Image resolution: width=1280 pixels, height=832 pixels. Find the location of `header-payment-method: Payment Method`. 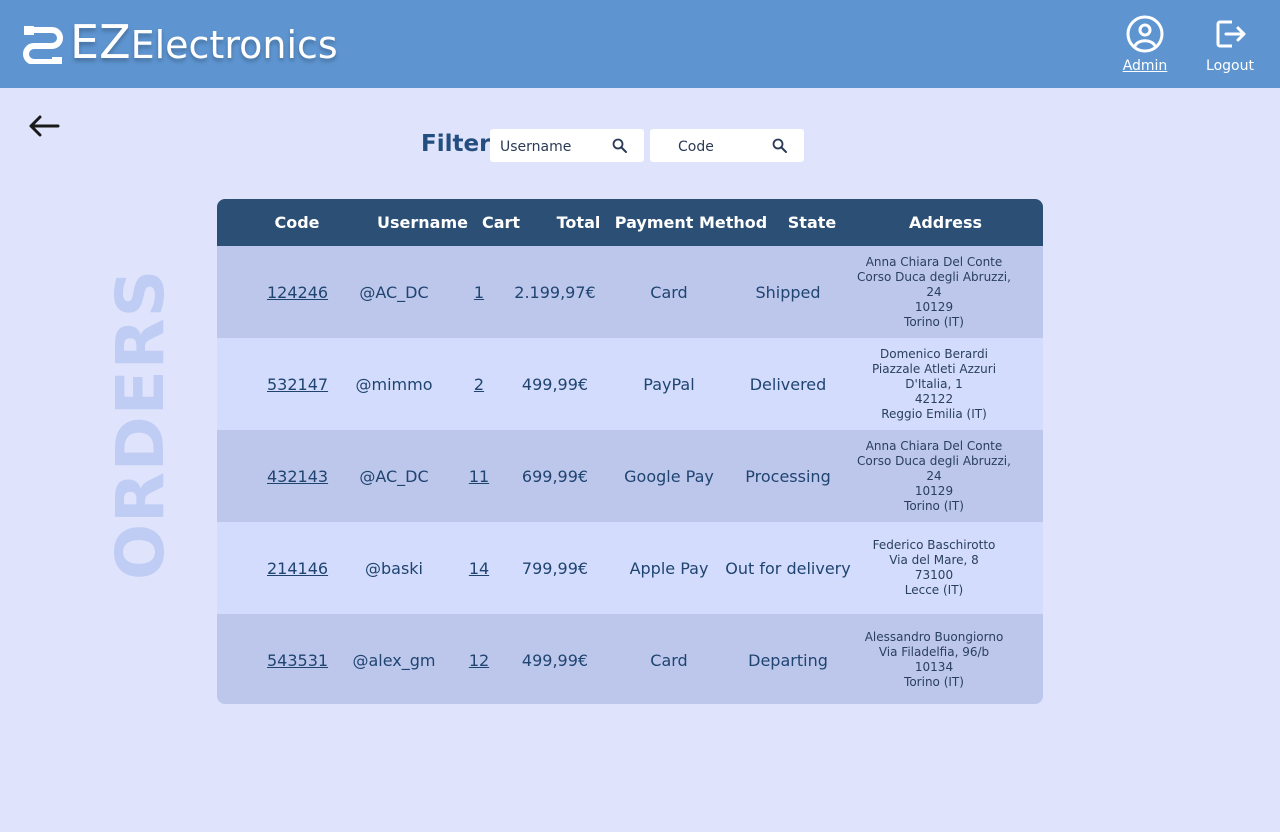

header-payment-method: Payment Method is located at coordinates (691, 222).